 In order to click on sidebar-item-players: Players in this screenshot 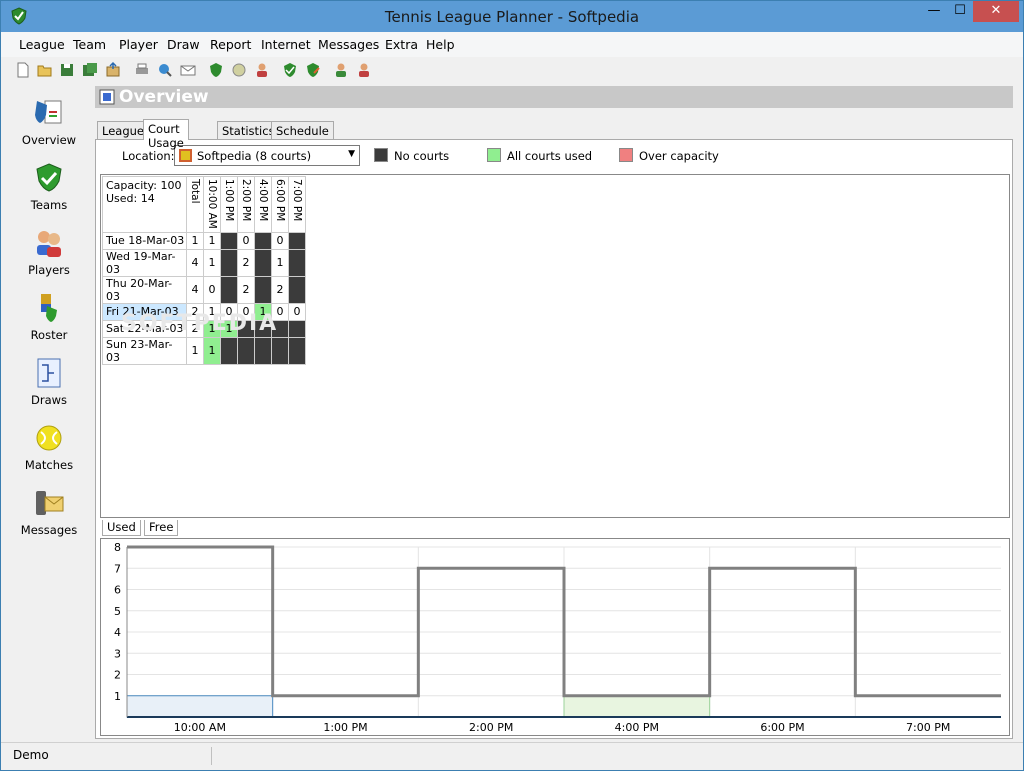, I will do `click(49, 257)`.